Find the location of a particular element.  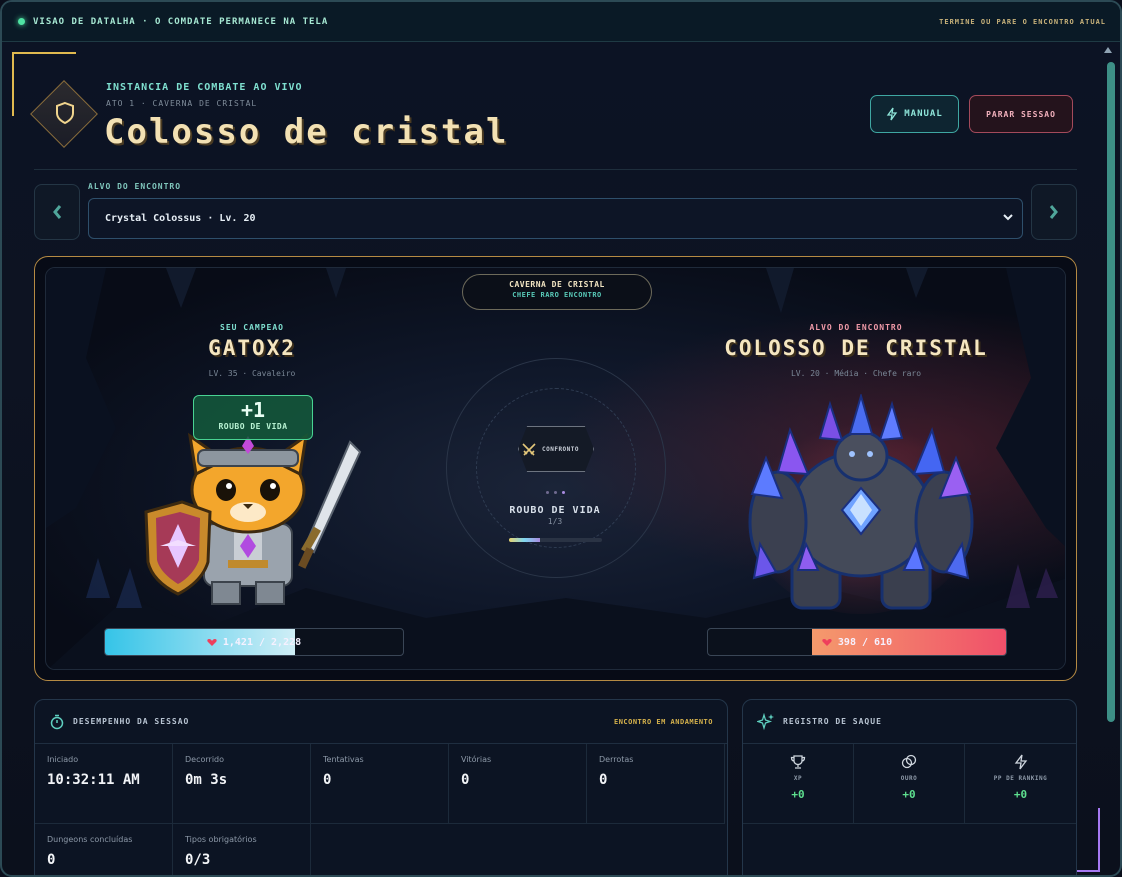

loot-item-xp: XP +0 is located at coordinates (798, 784).